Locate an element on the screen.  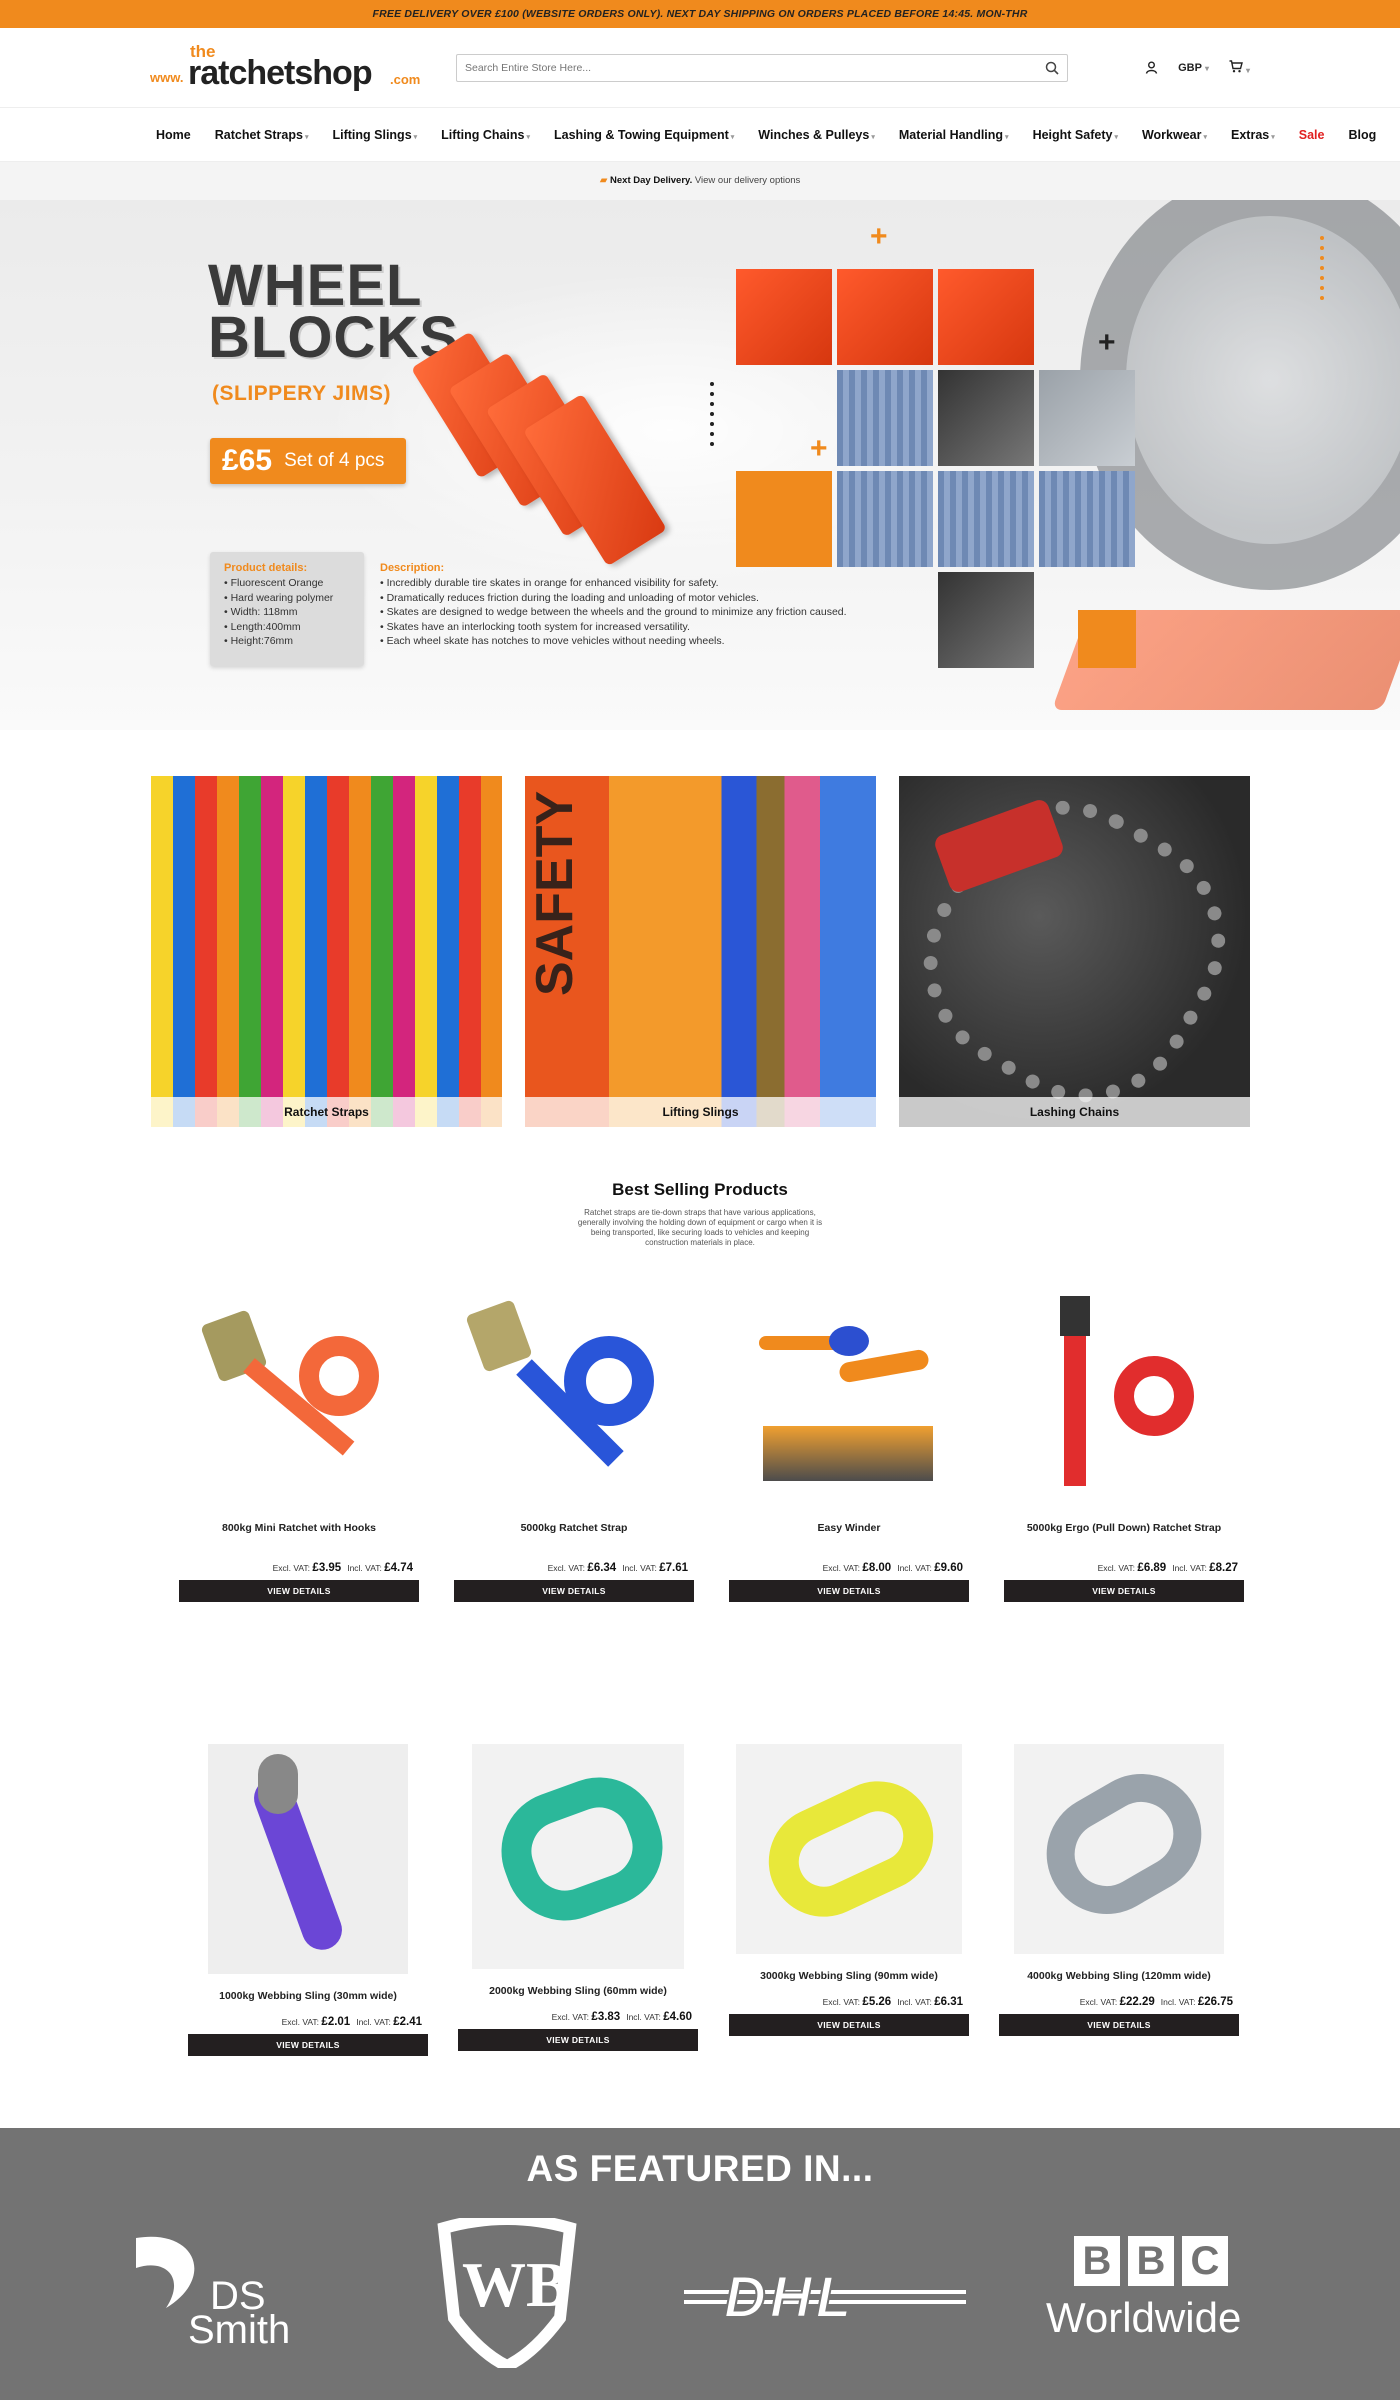
nav-label: Height Safety is located at coordinates (1072, 134).